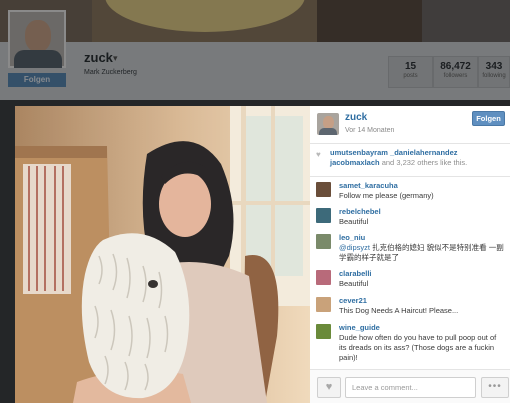 This screenshot has height=403, width=510. What do you see at coordinates (368, 185) in the screenshot?
I see `commenter-username: samet_karacuha` at bounding box center [368, 185].